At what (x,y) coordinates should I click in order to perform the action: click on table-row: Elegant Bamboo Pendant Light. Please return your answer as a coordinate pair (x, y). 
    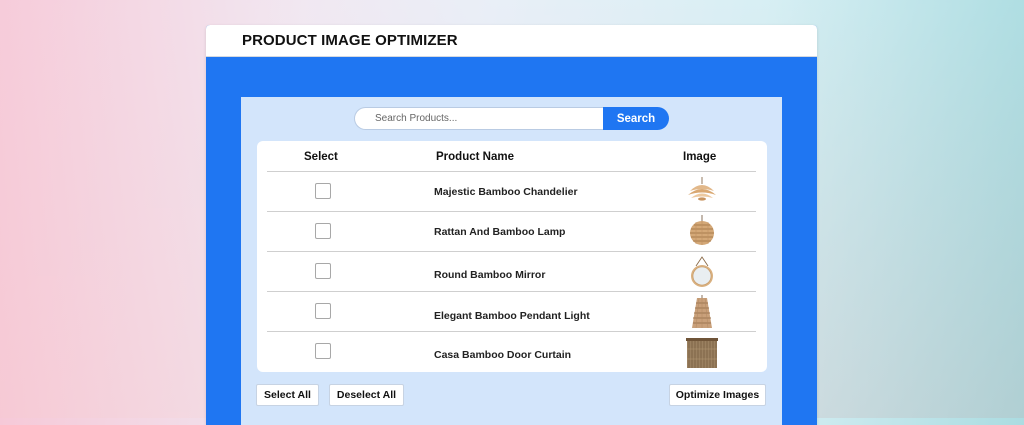
    Looking at the image, I should click on (511, 312).